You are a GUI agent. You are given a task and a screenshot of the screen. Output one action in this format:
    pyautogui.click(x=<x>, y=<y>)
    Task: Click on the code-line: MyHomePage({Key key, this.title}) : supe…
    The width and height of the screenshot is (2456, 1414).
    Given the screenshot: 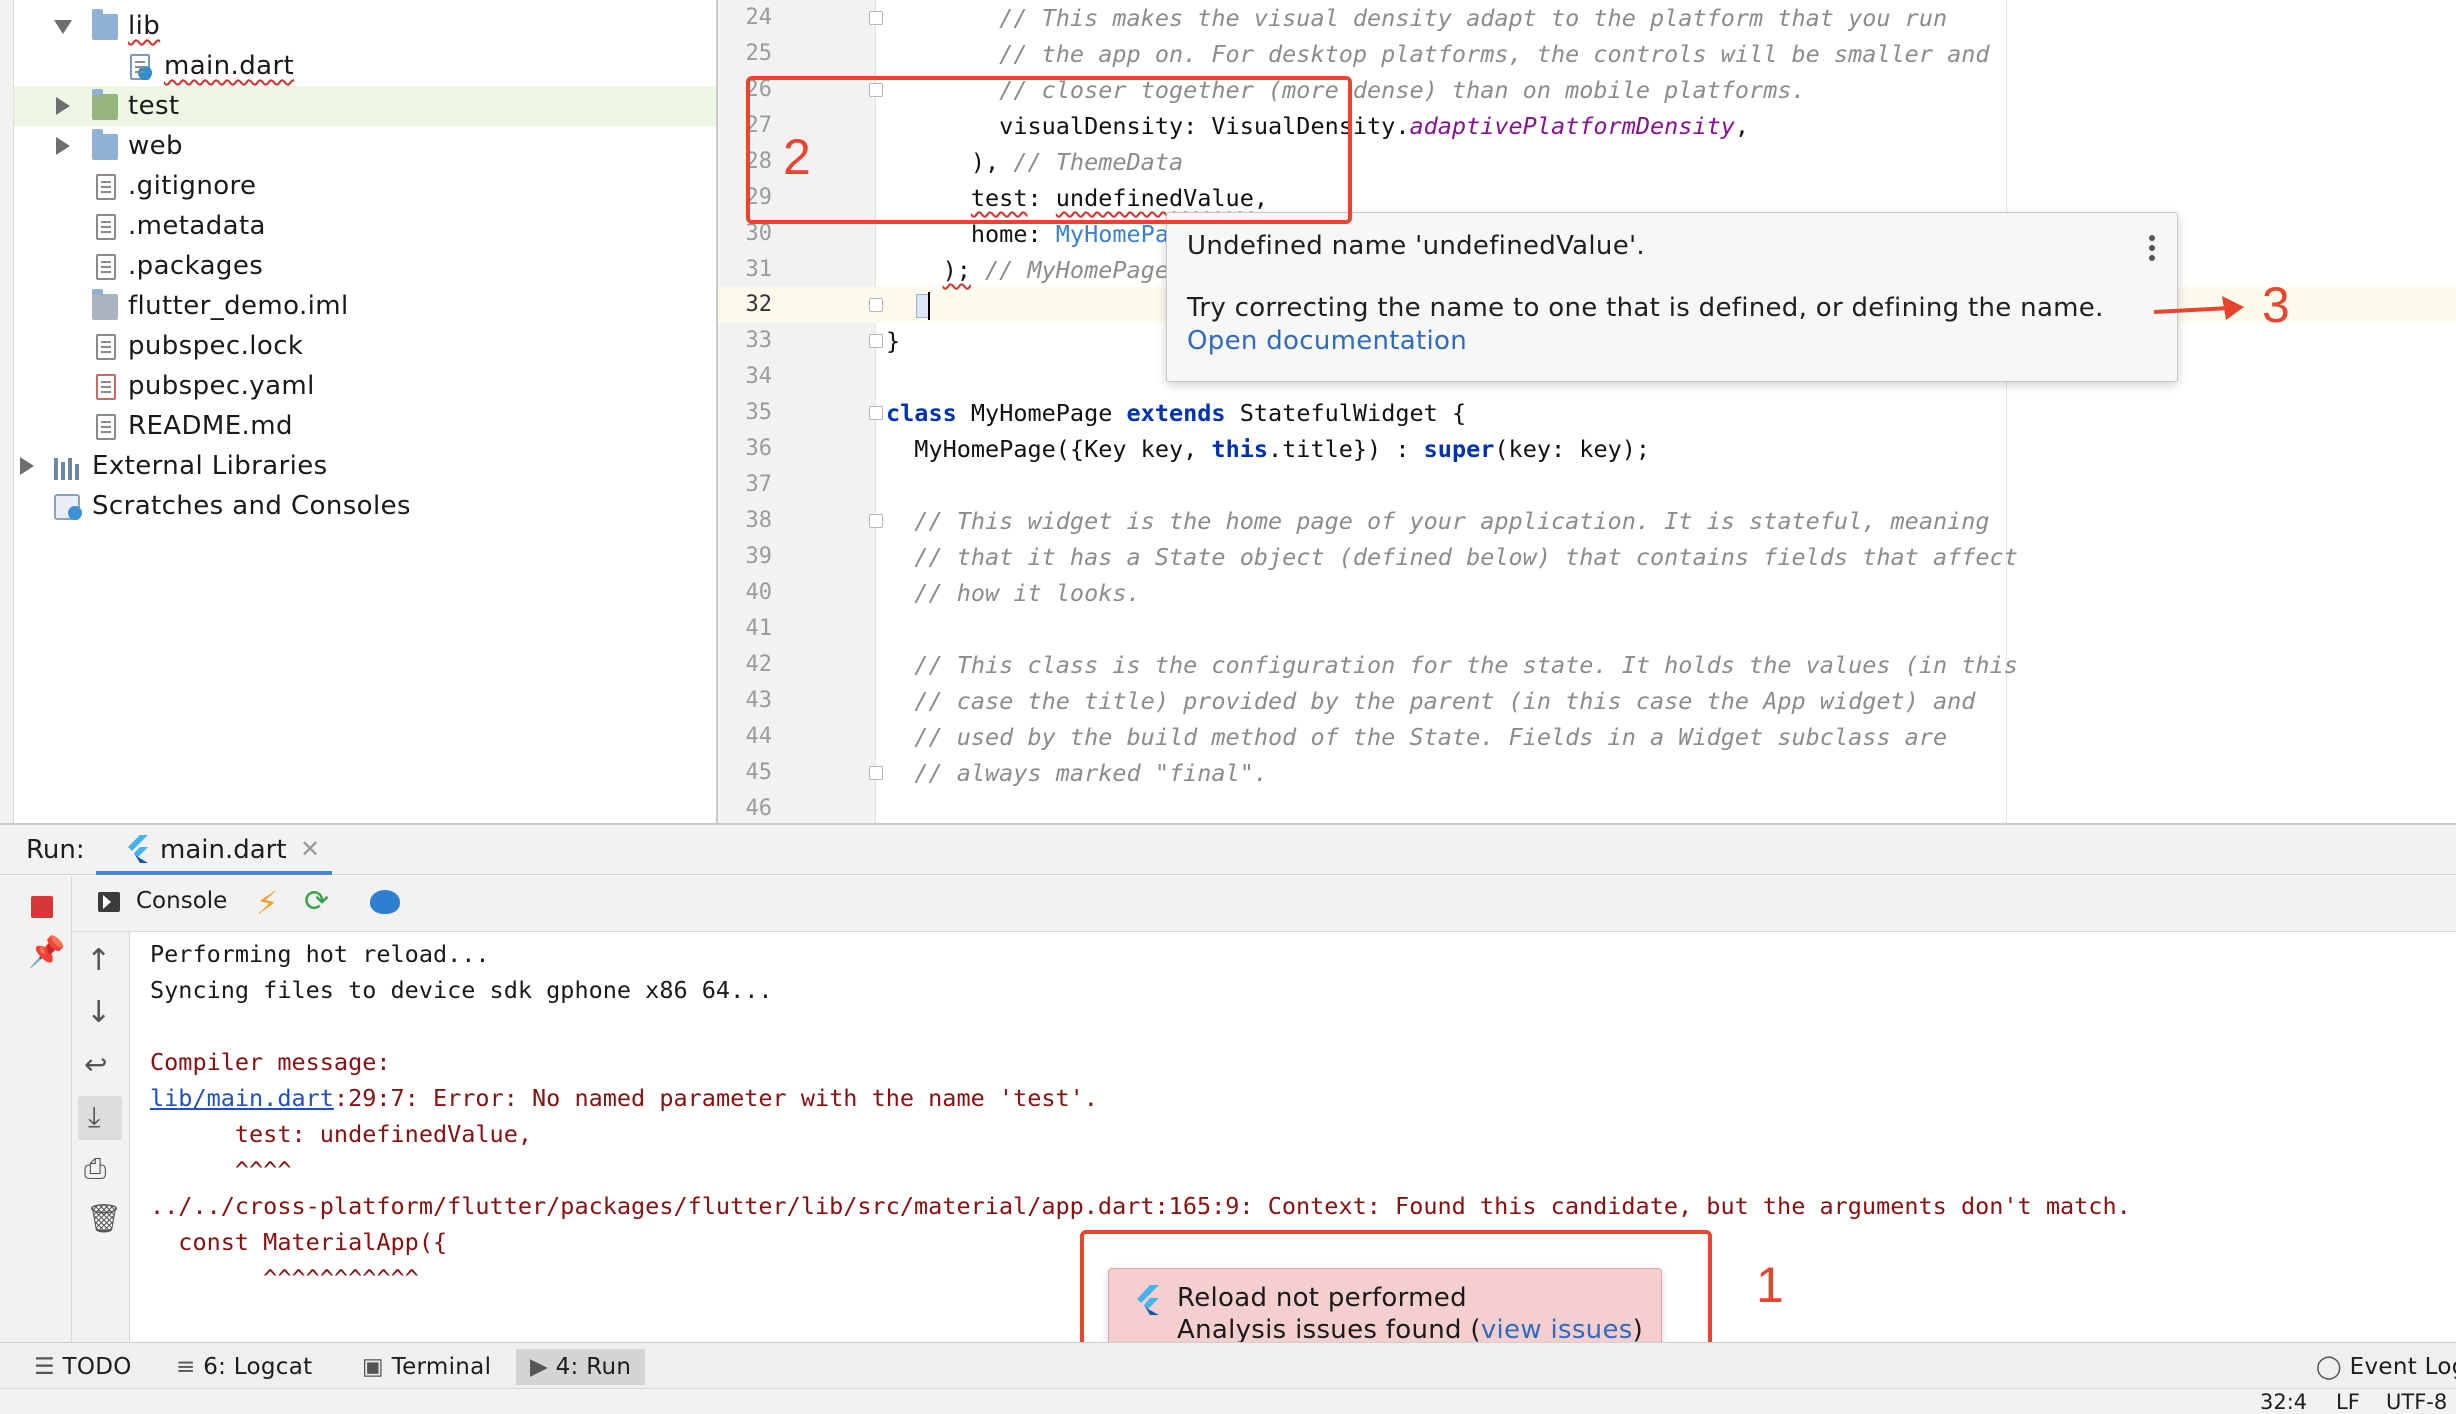 What is the action you would take?
    pyautogui.click(x=1268, y=449)
    